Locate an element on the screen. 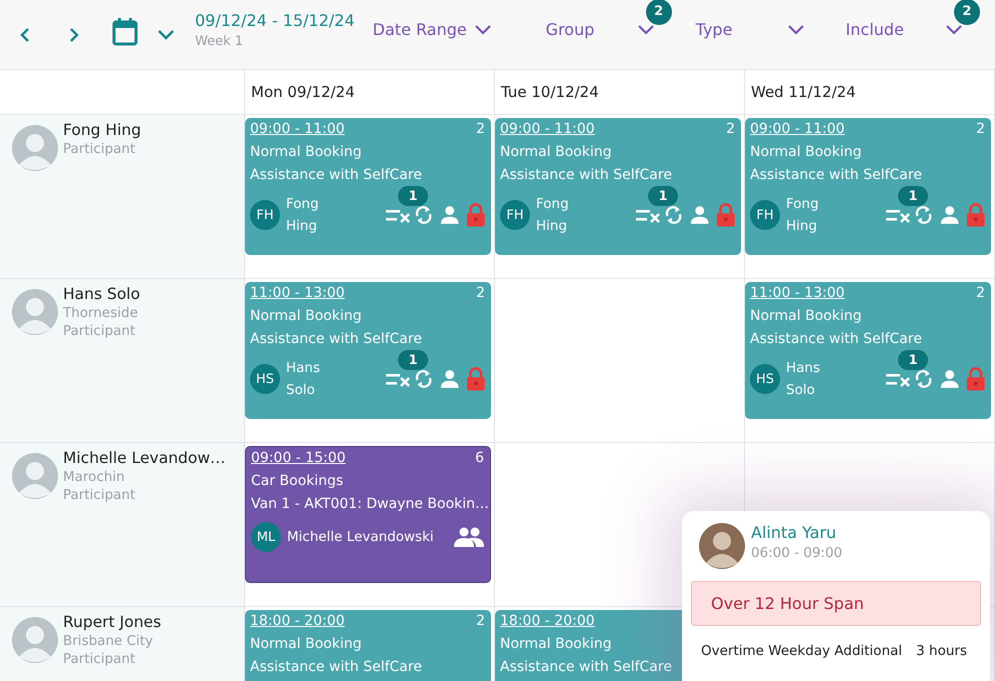 This screenshot has width=995, height=681. person-name: Hans Solo is located at coordinates (804, 379).